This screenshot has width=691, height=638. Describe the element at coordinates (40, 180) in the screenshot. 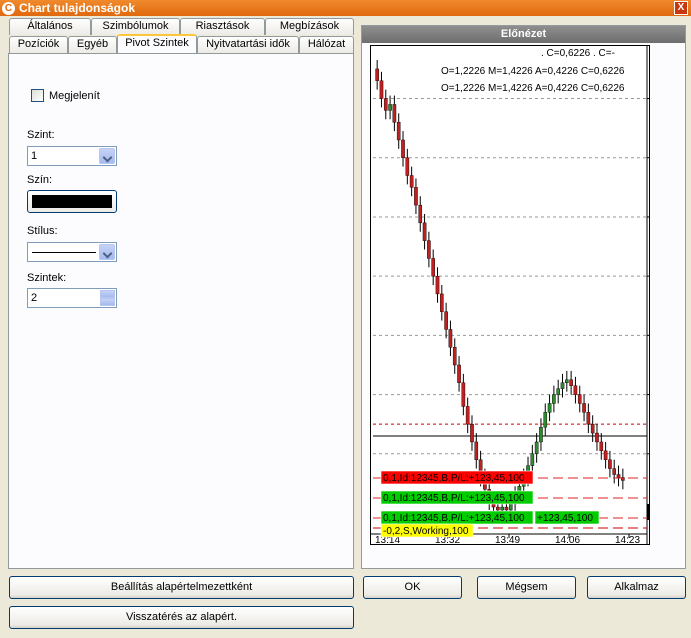

I see `color-label: Szín:` at that location.